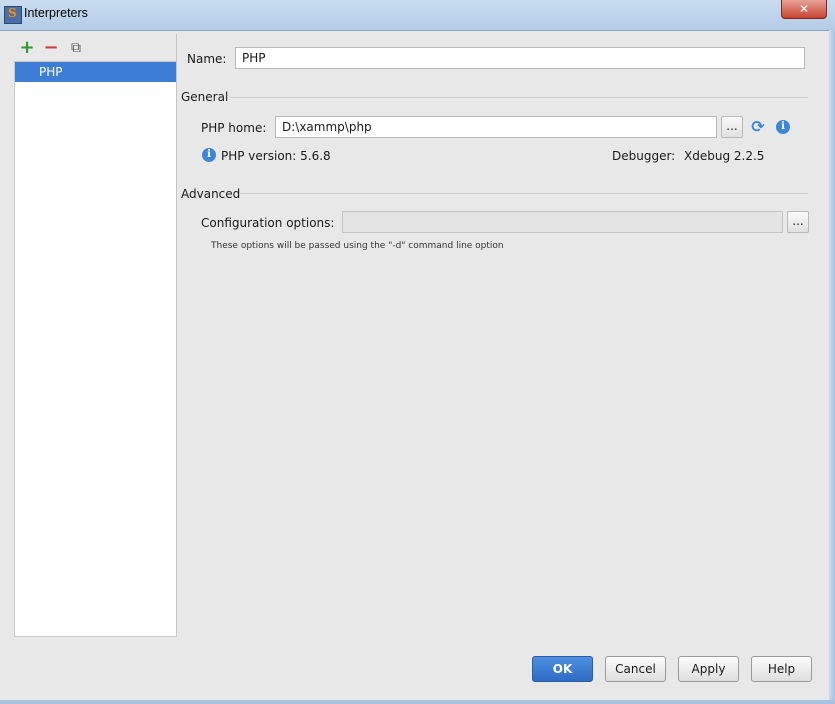 This screenshot has height=704, width=835. Describe the element at coordinates (56, 13) in the screenshot. I see `window-title: Interpreters` at that location.